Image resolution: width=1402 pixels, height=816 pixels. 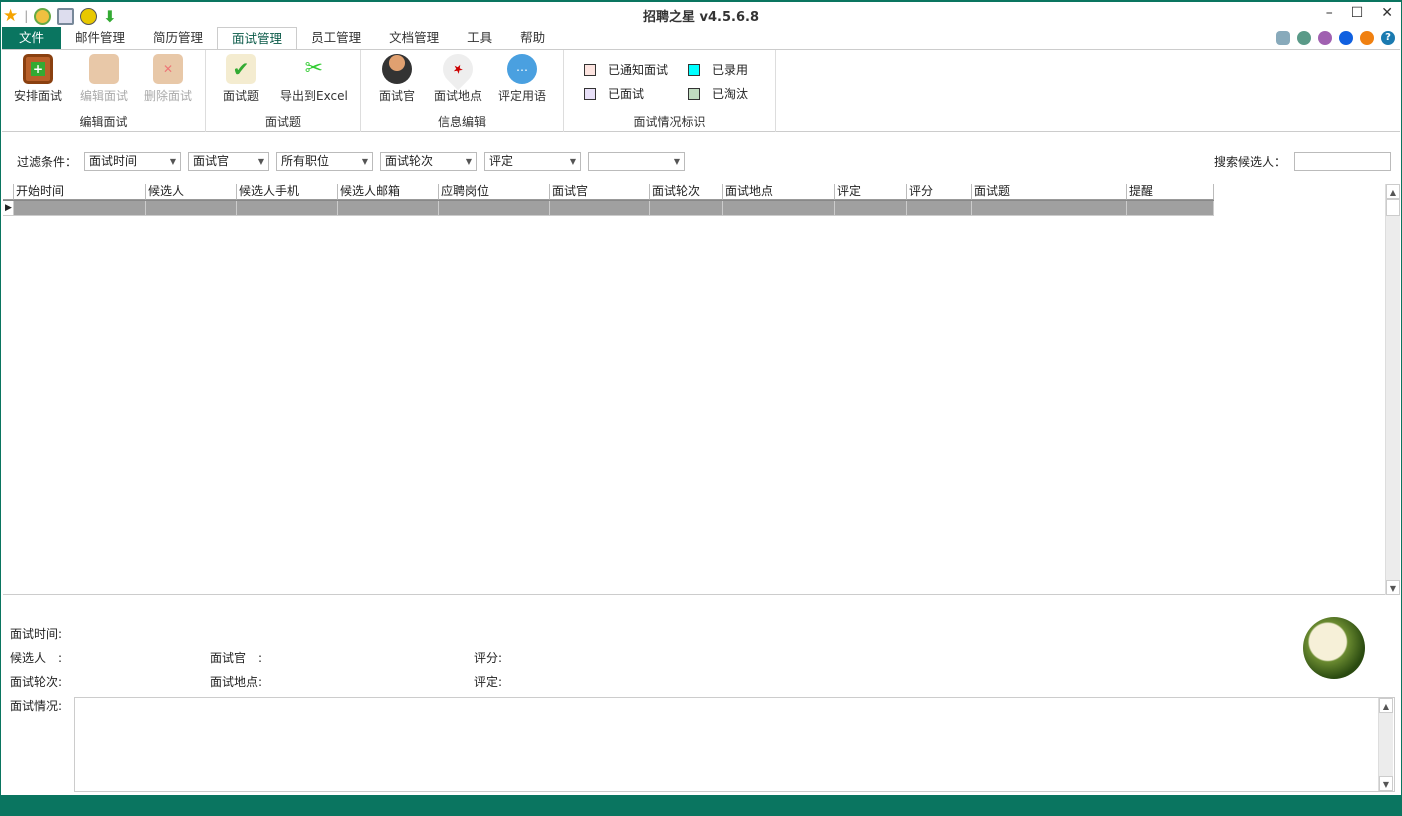 What do you see at coordinates (1388, 38) in the screenshot?
I see `help-icon: ?` at bounding box center [1388, 38].